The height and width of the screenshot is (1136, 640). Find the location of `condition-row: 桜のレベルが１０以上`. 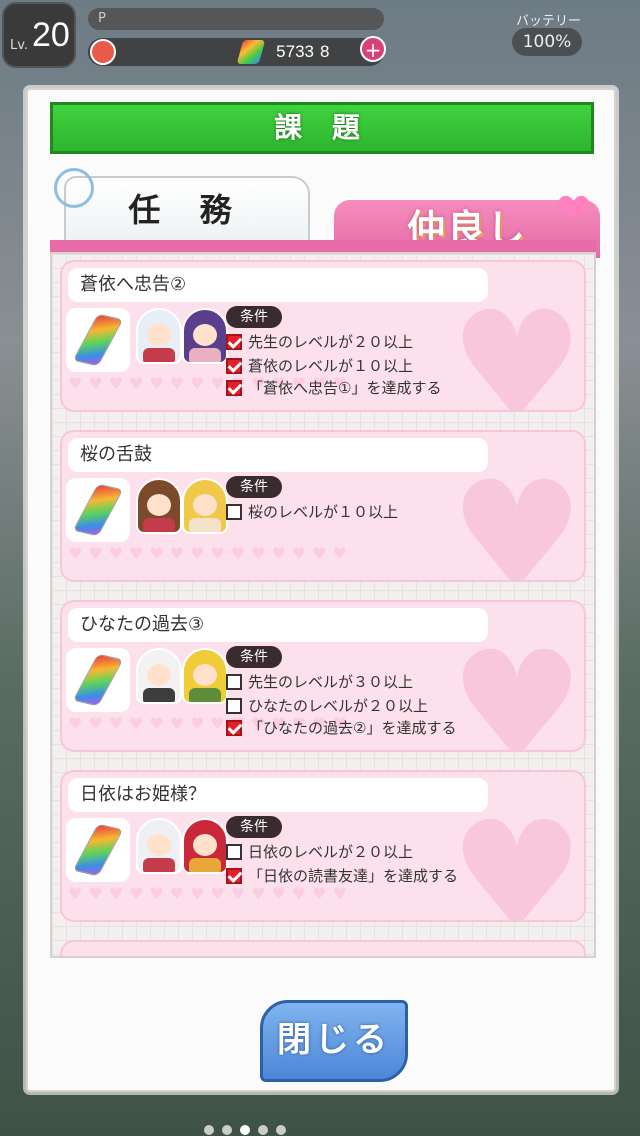

condition-row: 桜のレベルが１０以上 is located at coordinates (312, 512).